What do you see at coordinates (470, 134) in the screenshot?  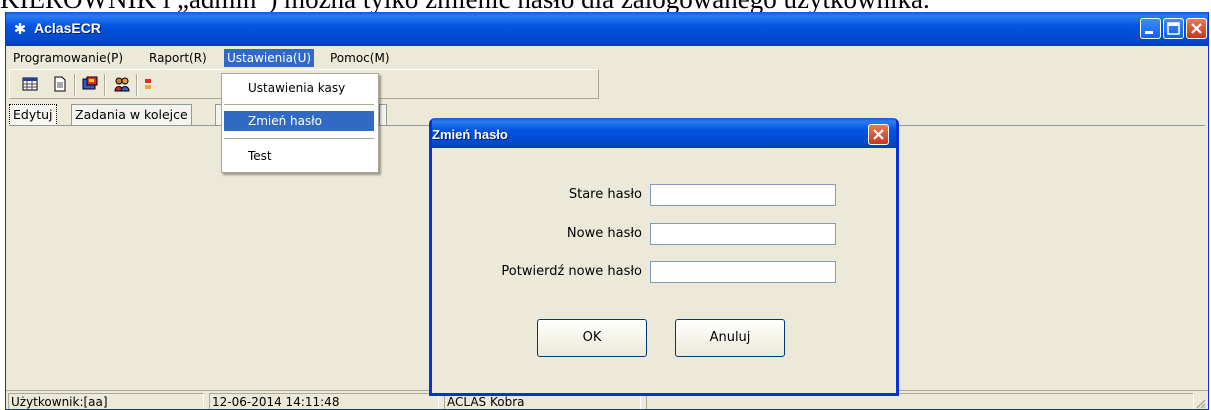 I see `dialog-title: Zmień hasło` at bounding box center [470, 134].